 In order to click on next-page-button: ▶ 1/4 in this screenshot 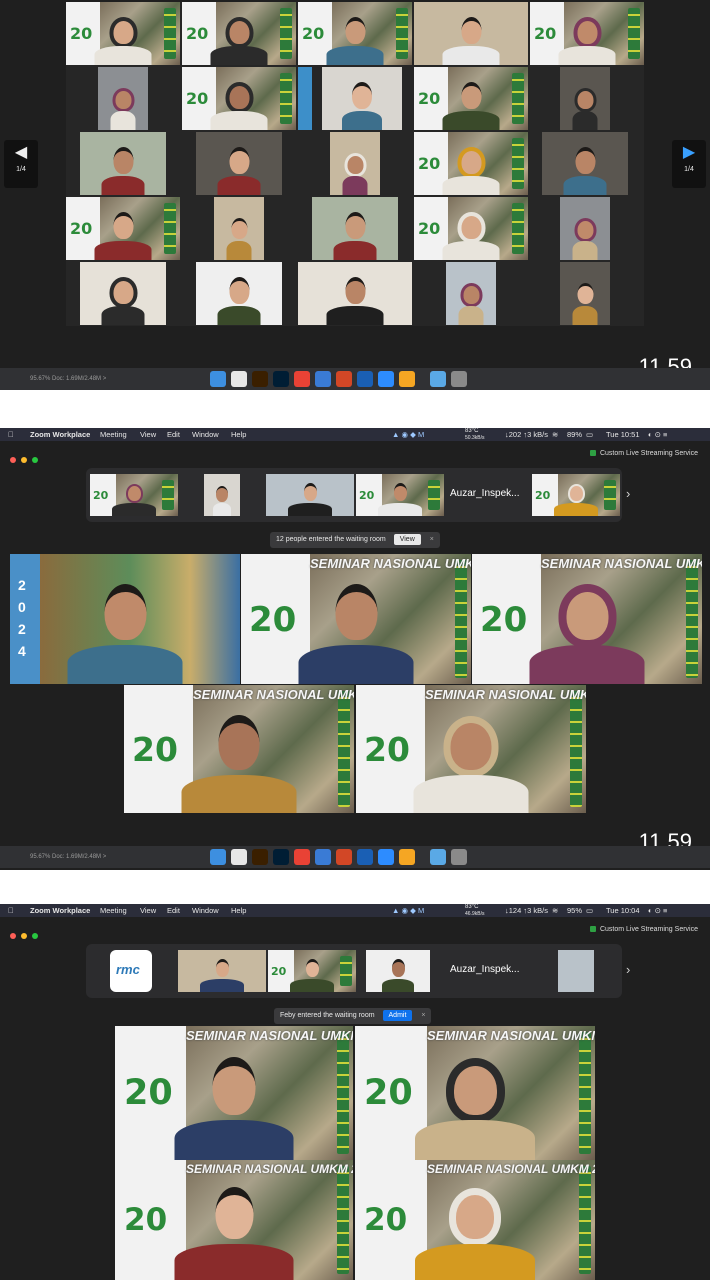, I will do `click(689, 164)`.